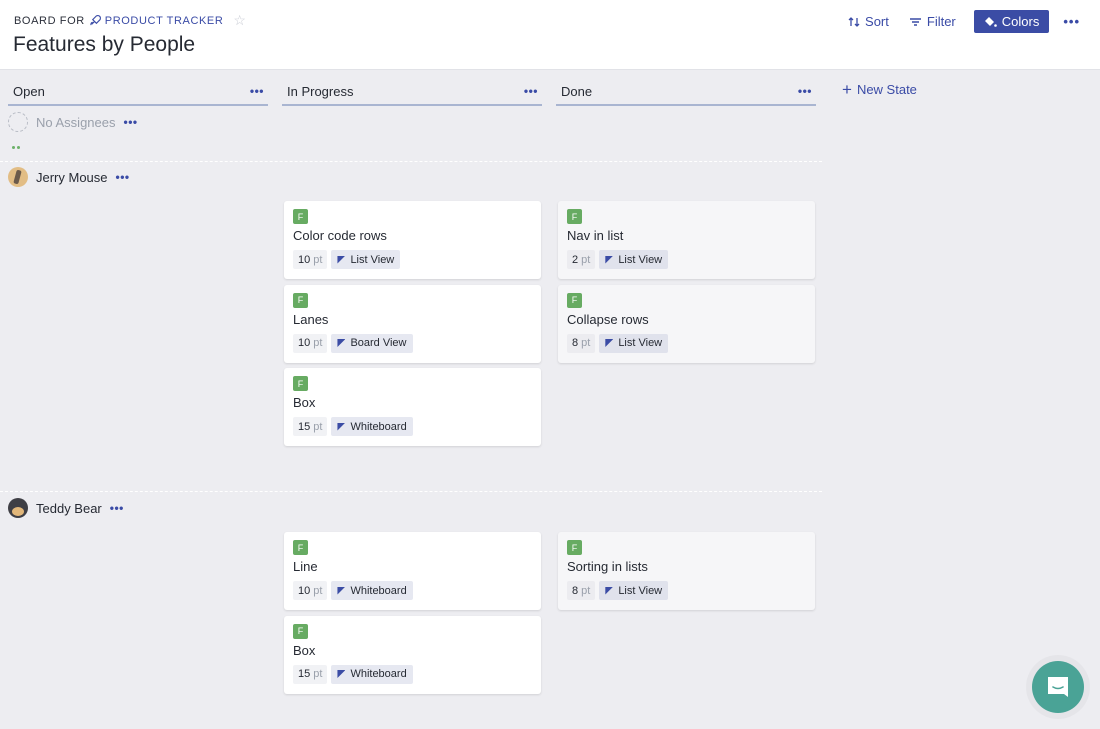 The image size is (1100, 729). What do you see at coordinates (1071, 21) in the screenshot?
I see `more-options-button: •••` at bounding box center [1071, 21].